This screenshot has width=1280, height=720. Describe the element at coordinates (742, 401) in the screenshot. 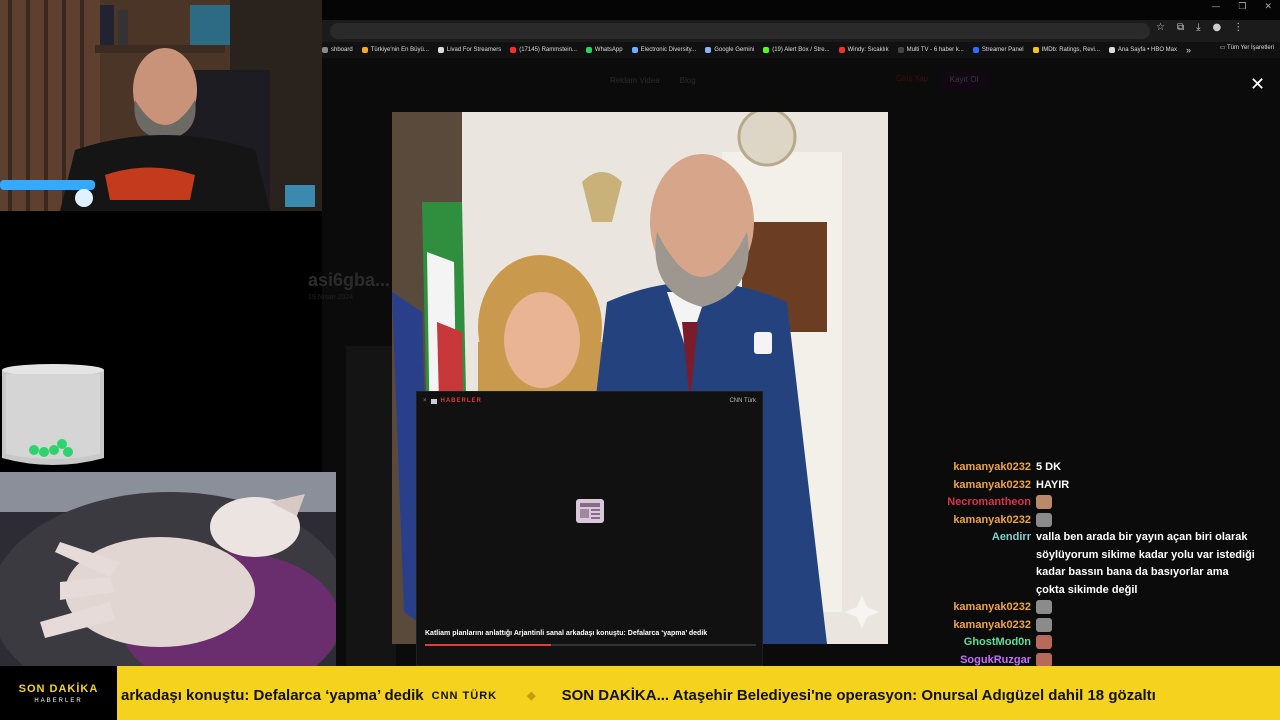

I see `news-source: CNN Türk` at that location.